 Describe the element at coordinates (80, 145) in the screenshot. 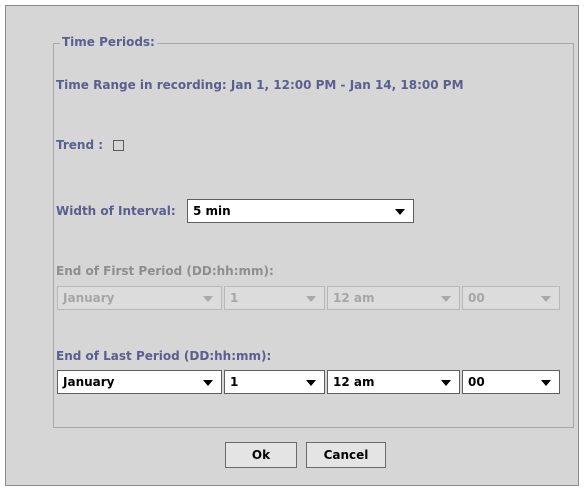

I see `trend-label: Trend :` at that location.